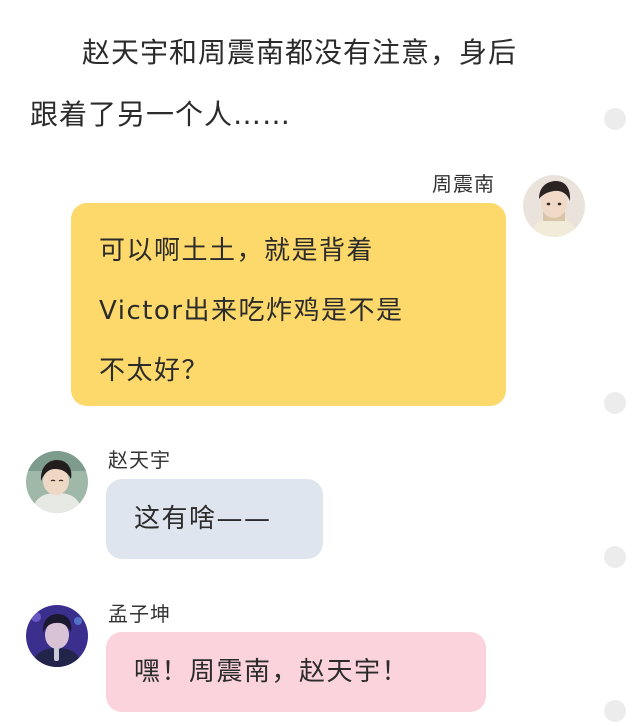  I want to click on message-line: 不太好？, so click(154, 371).